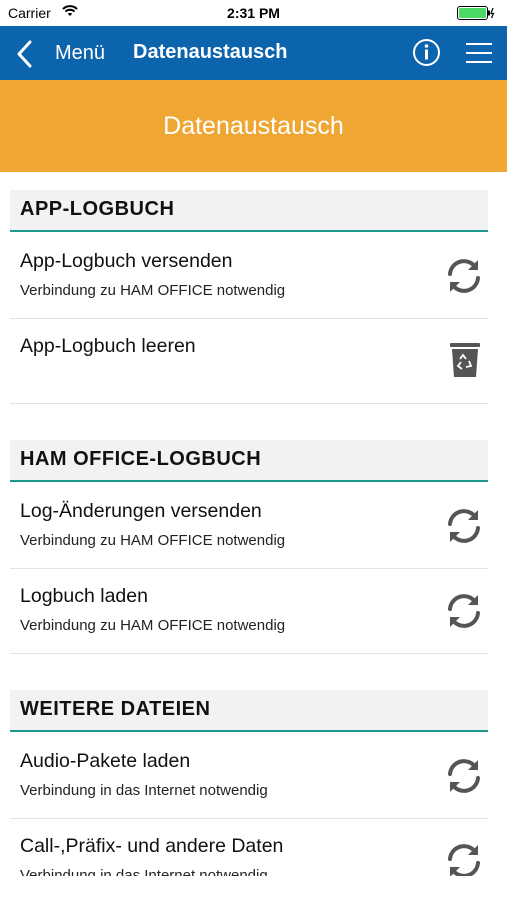 This screenshot has height=900, width=507. What do you see at coordinates (479, 53) in the screenshot?
I see `hamburger-menu-icon` at bounding box center [479, 53].